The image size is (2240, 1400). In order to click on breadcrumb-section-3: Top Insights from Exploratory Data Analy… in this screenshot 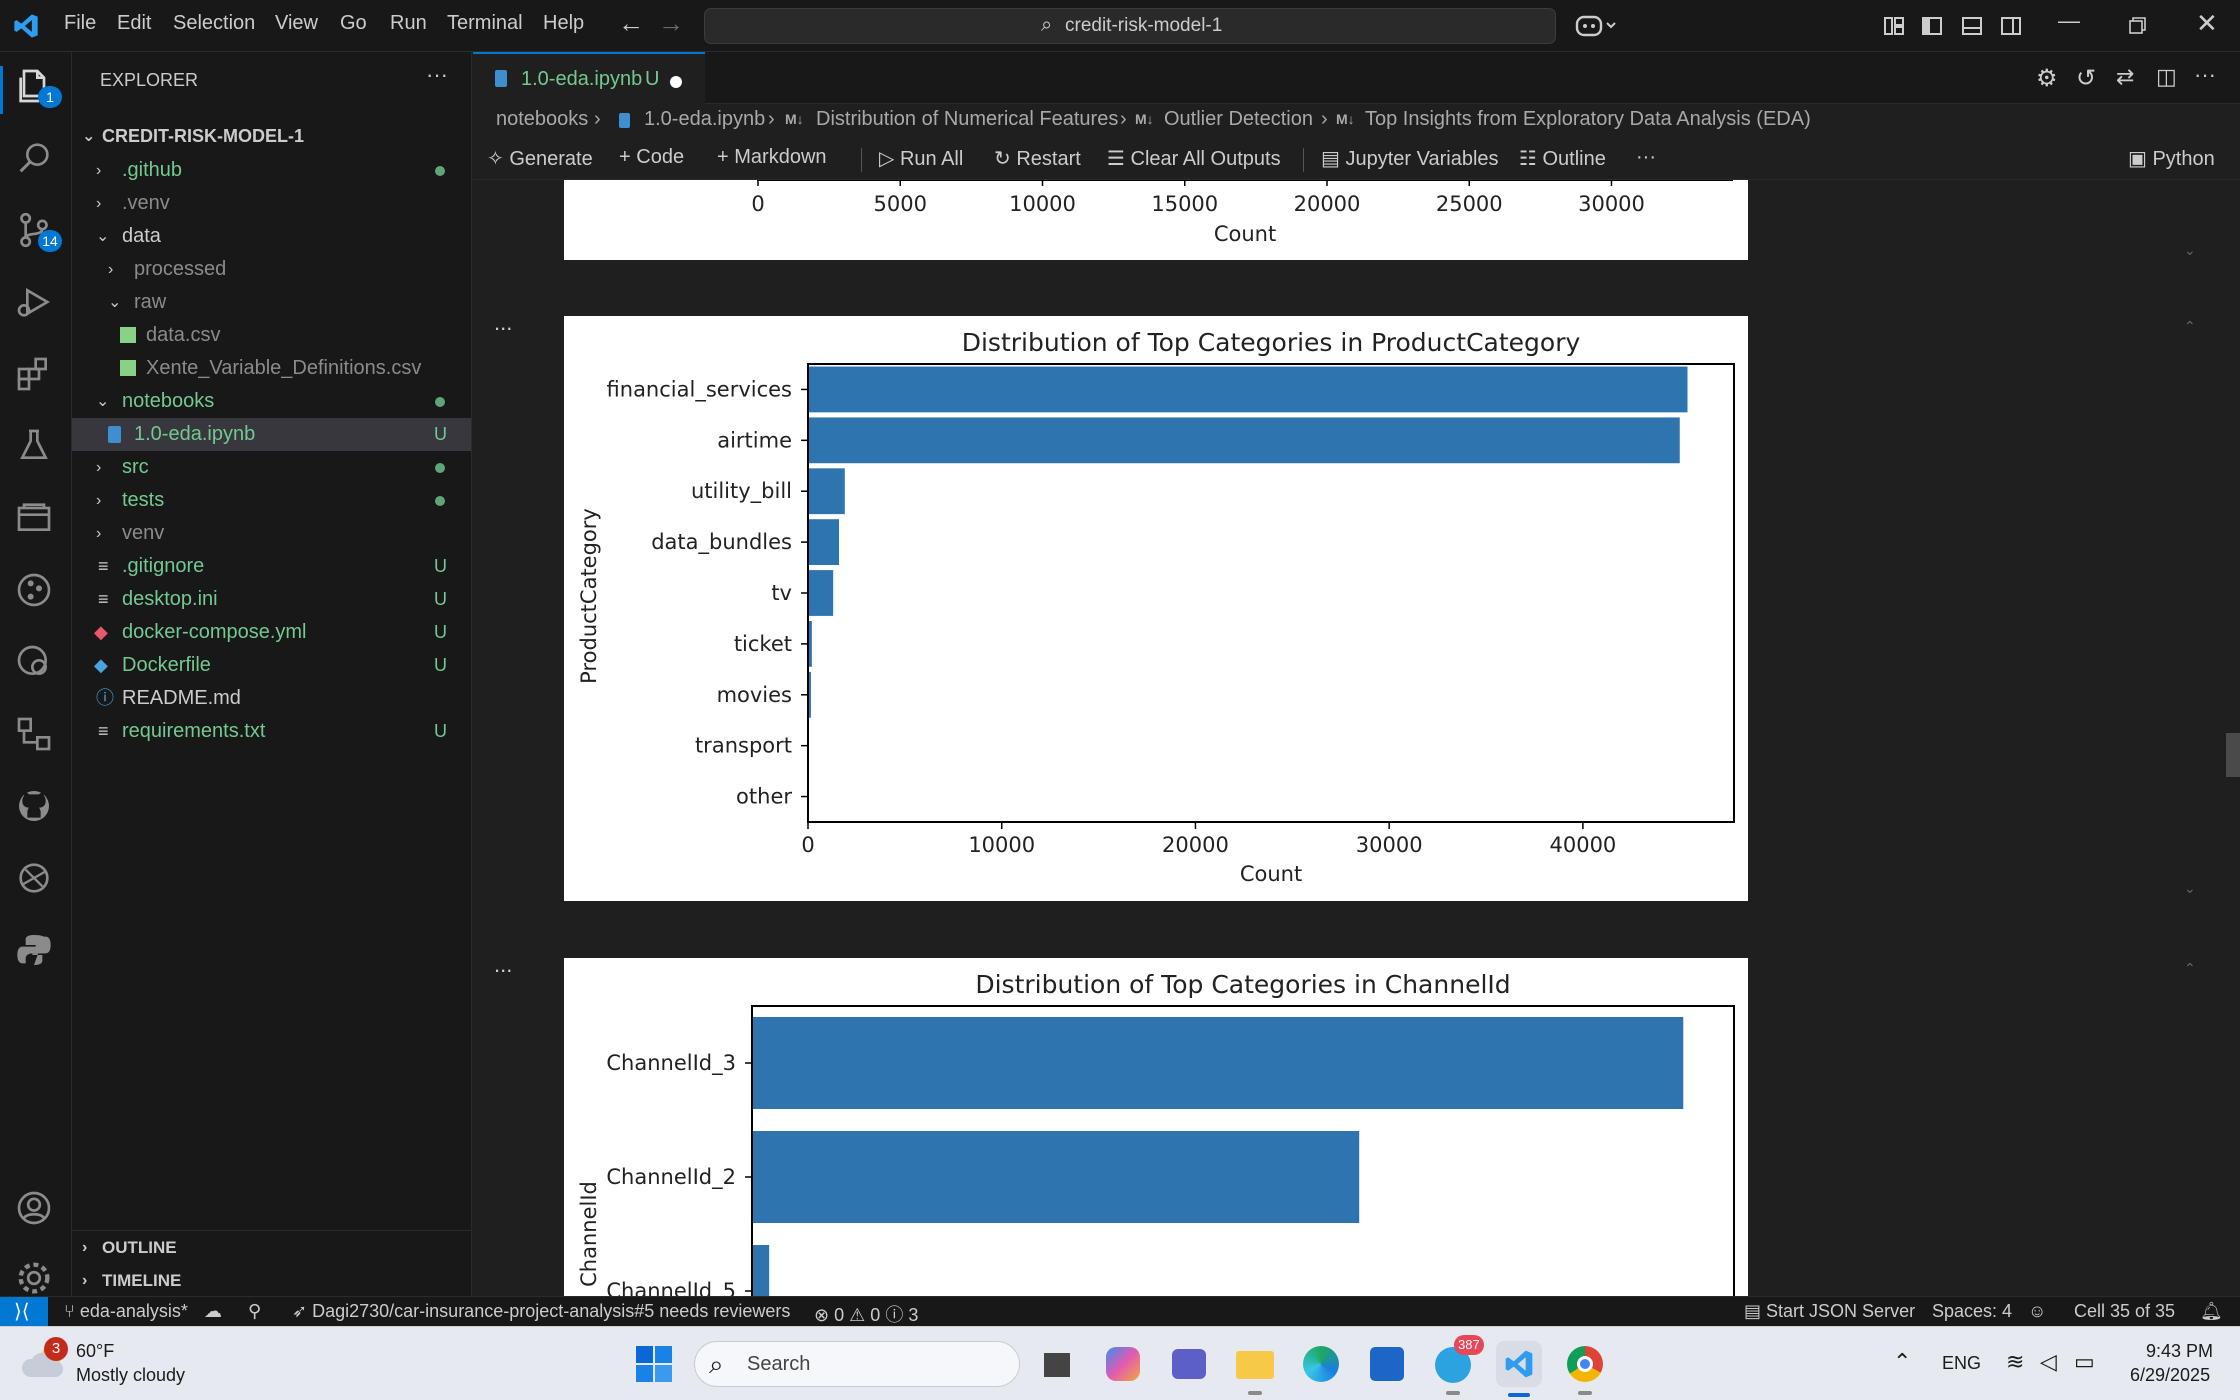, I will do `click(1588, 119)`.